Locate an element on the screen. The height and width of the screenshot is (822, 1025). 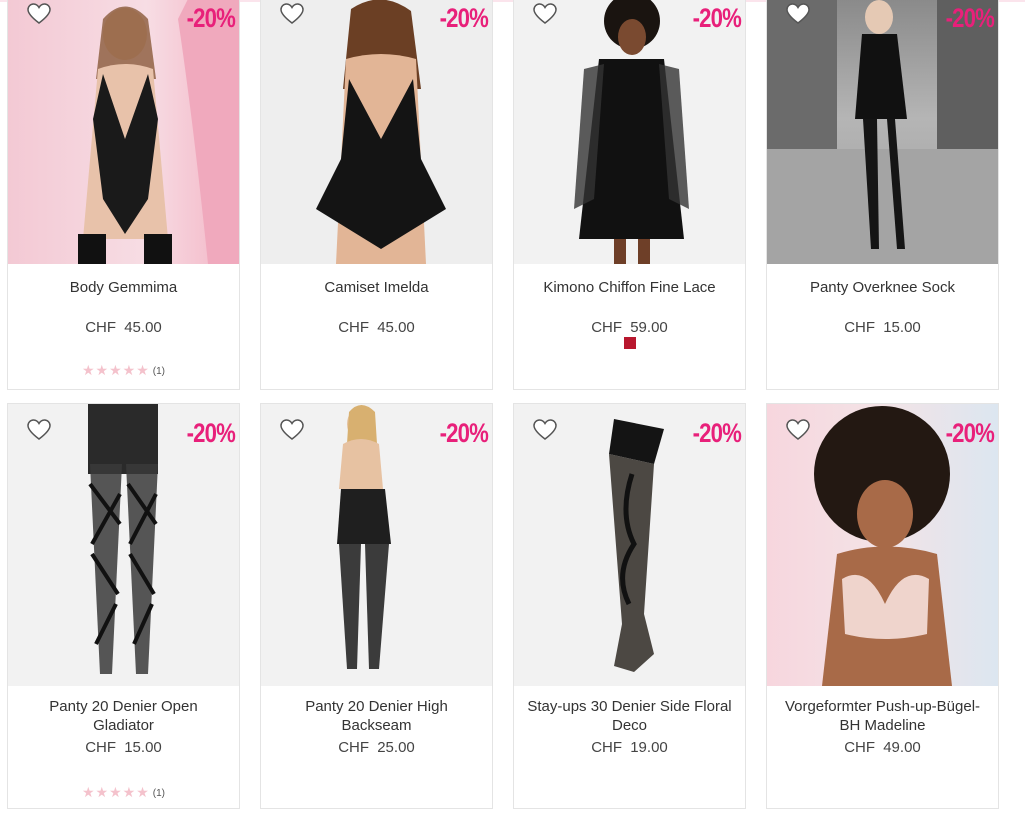
product-name: Panty 20 Denier High Backseam is located at coordinates (376, 716).